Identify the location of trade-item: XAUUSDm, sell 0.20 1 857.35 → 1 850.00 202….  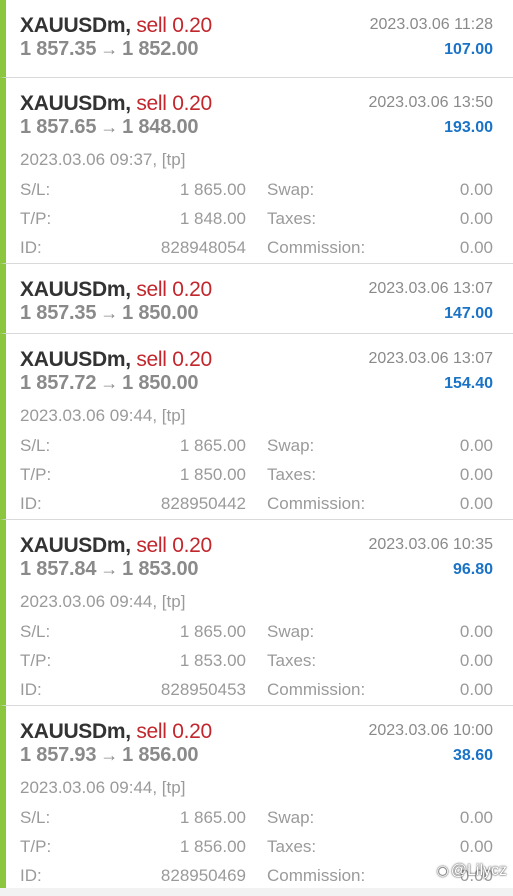
(256, 299).